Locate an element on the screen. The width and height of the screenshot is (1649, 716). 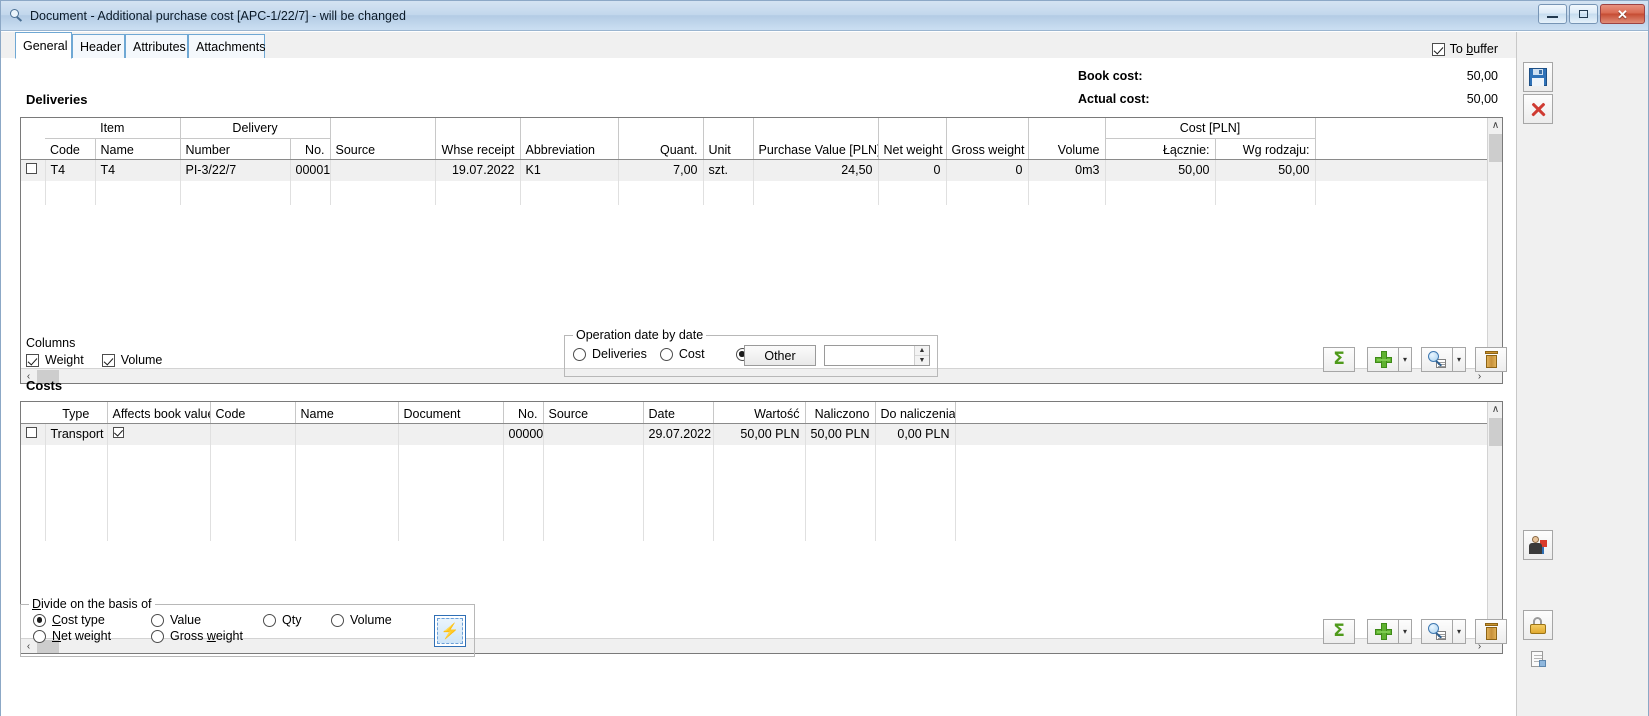
deliveries-header-whse-receipt: Whse receipt is located at coordinates (478, 139).